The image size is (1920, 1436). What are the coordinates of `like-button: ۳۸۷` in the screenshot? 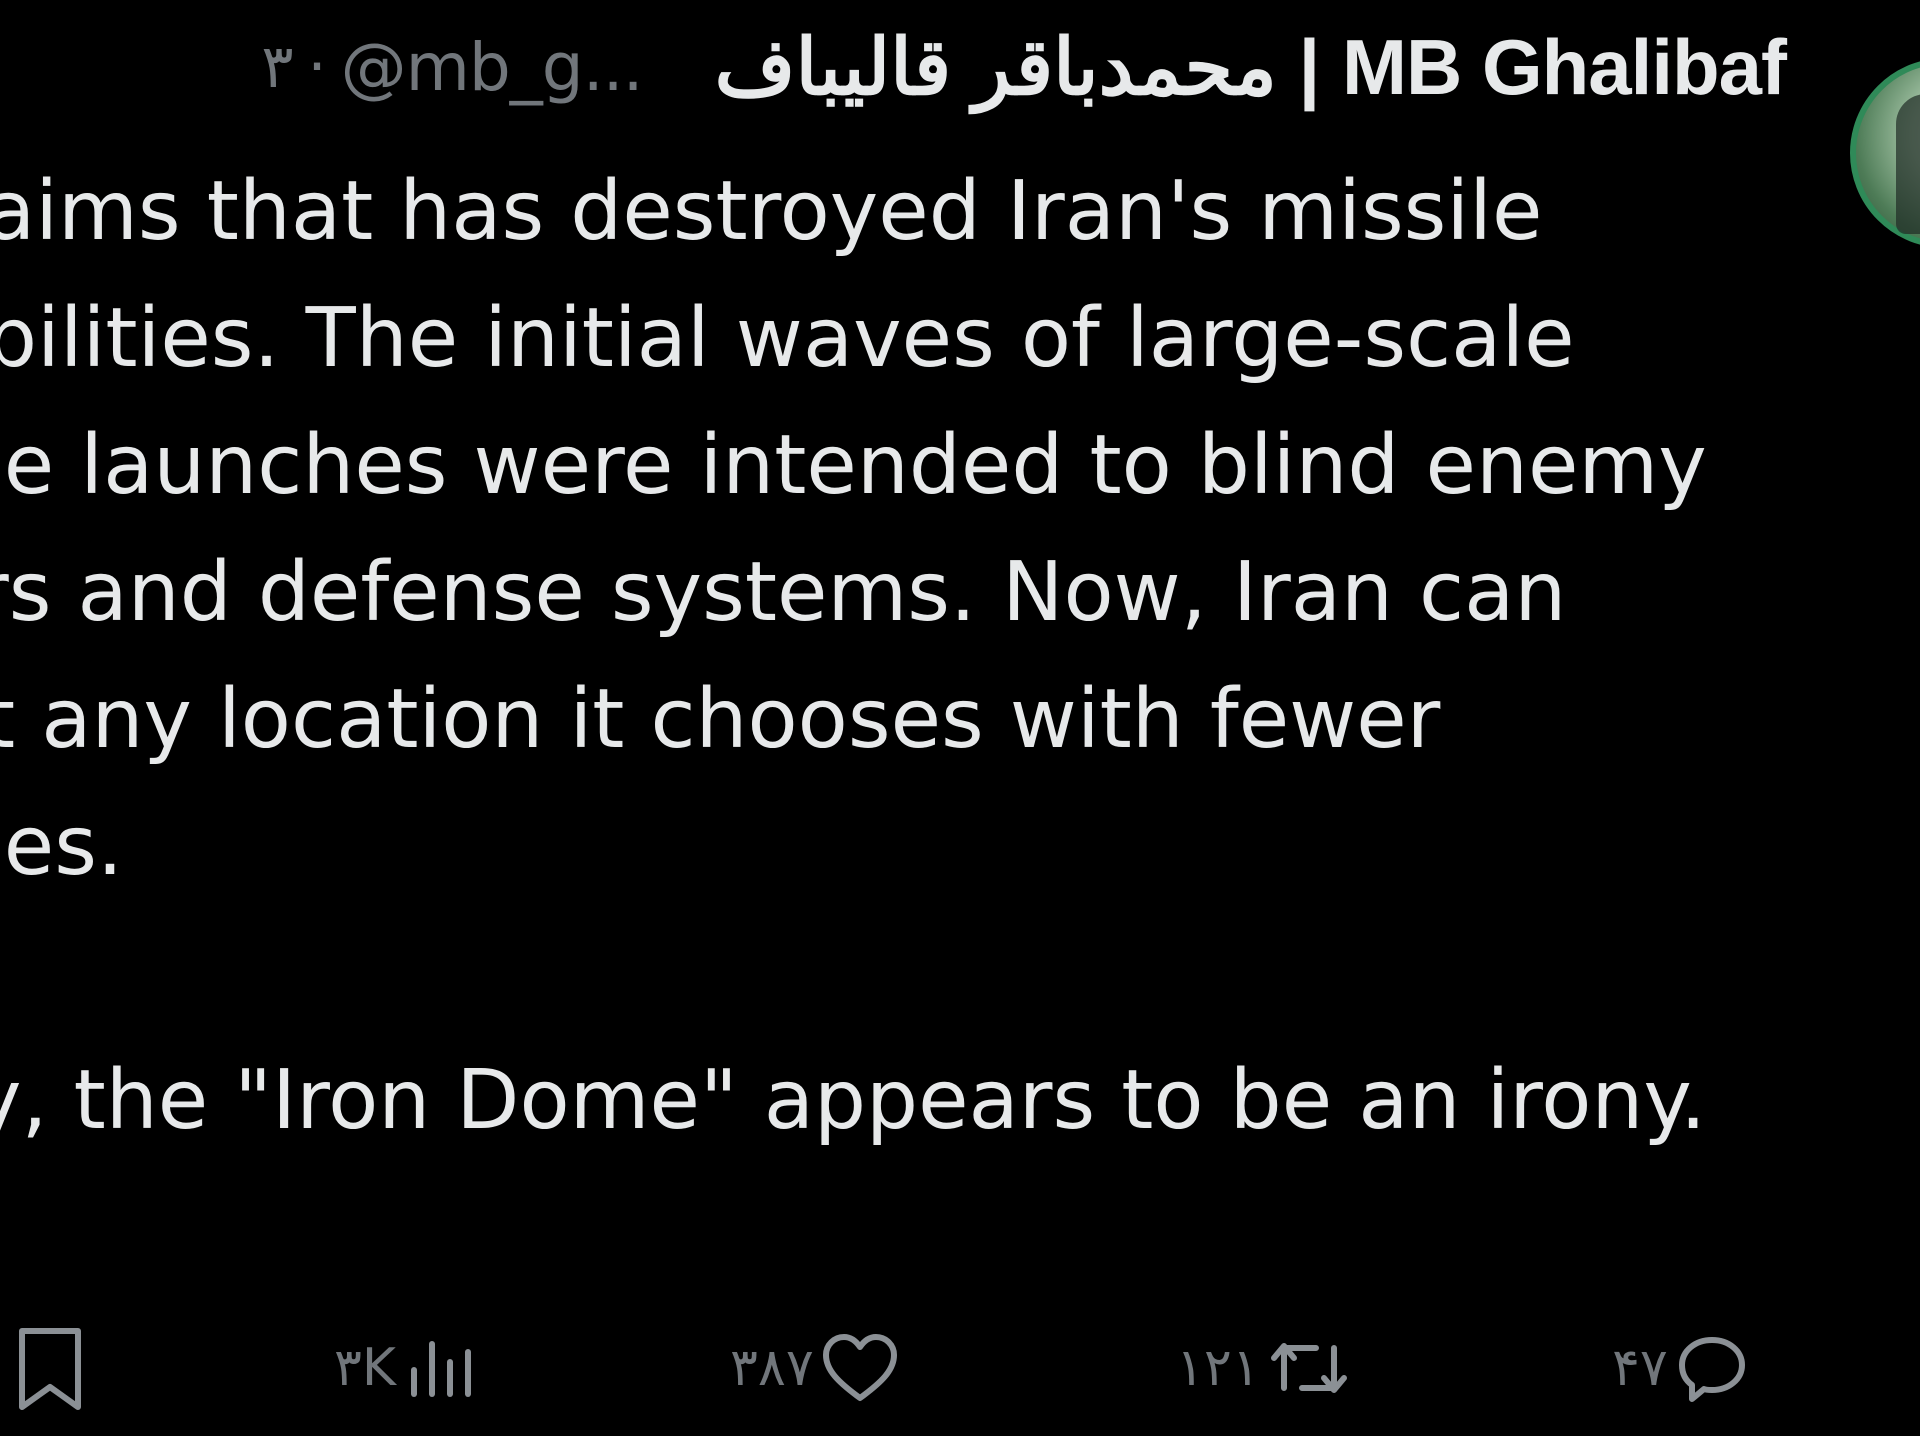 It's located at (816, 1368).